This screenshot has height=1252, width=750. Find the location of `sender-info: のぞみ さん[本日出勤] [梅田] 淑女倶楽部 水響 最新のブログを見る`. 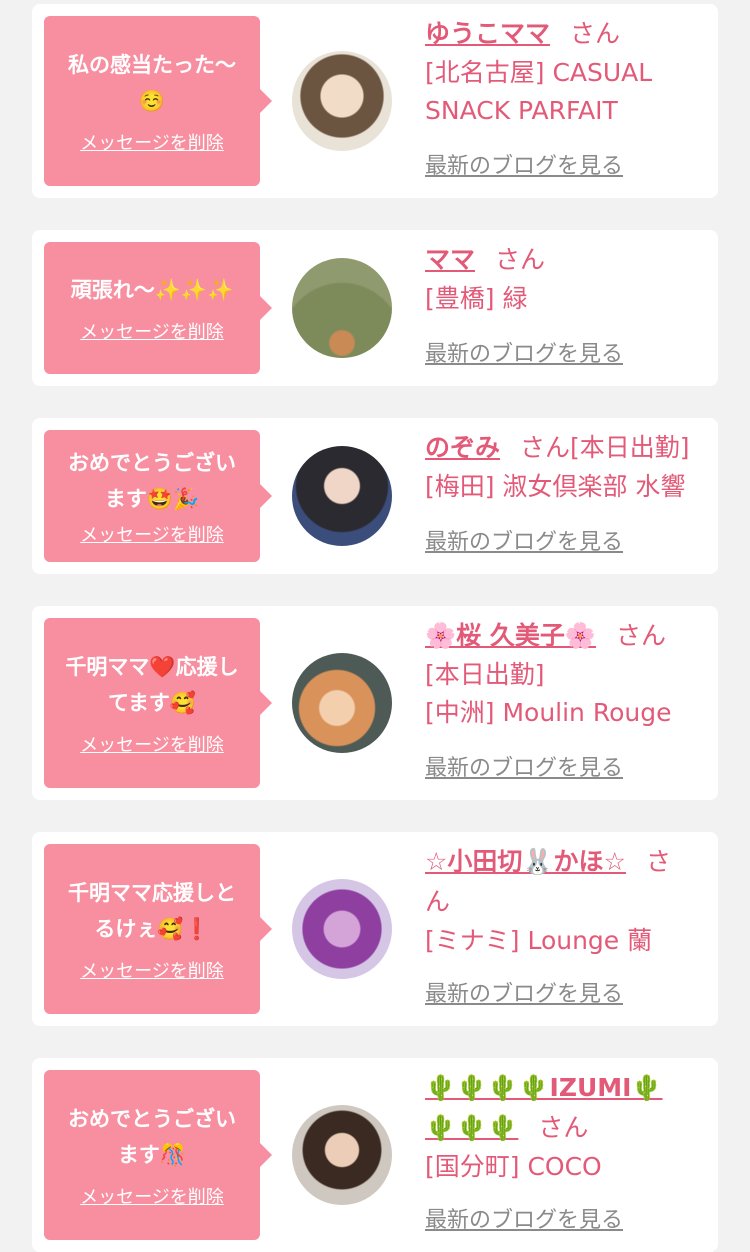

sender-info: のぞみ さん[本日出勤] [梅田] 淑女倶楽部 水響 最新のブログを見る is located at coordinates (566, 491).